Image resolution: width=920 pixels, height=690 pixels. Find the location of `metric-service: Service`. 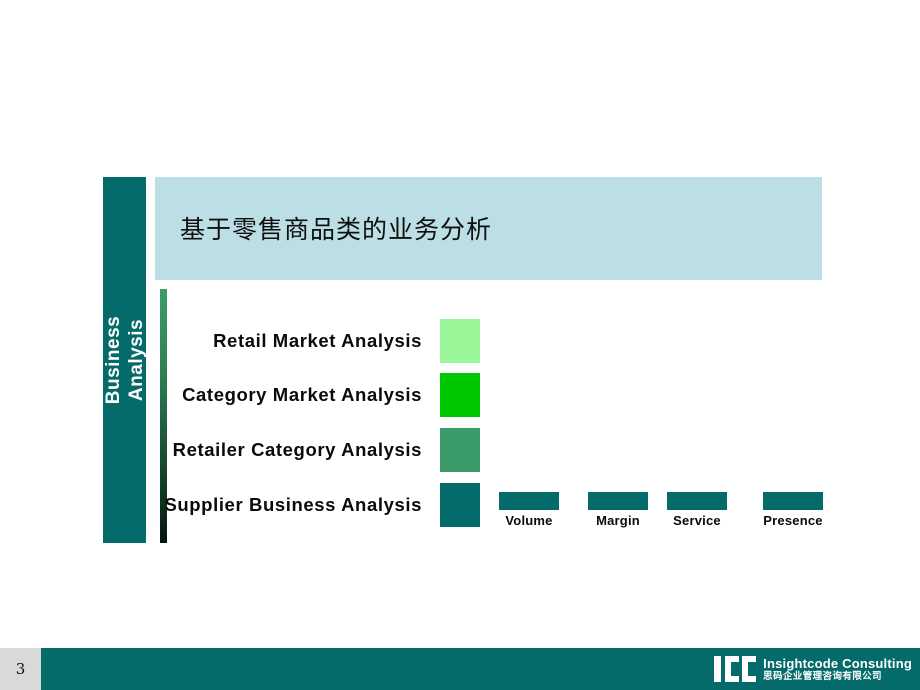

metric-service: Service is located at coordinates (697, 510).